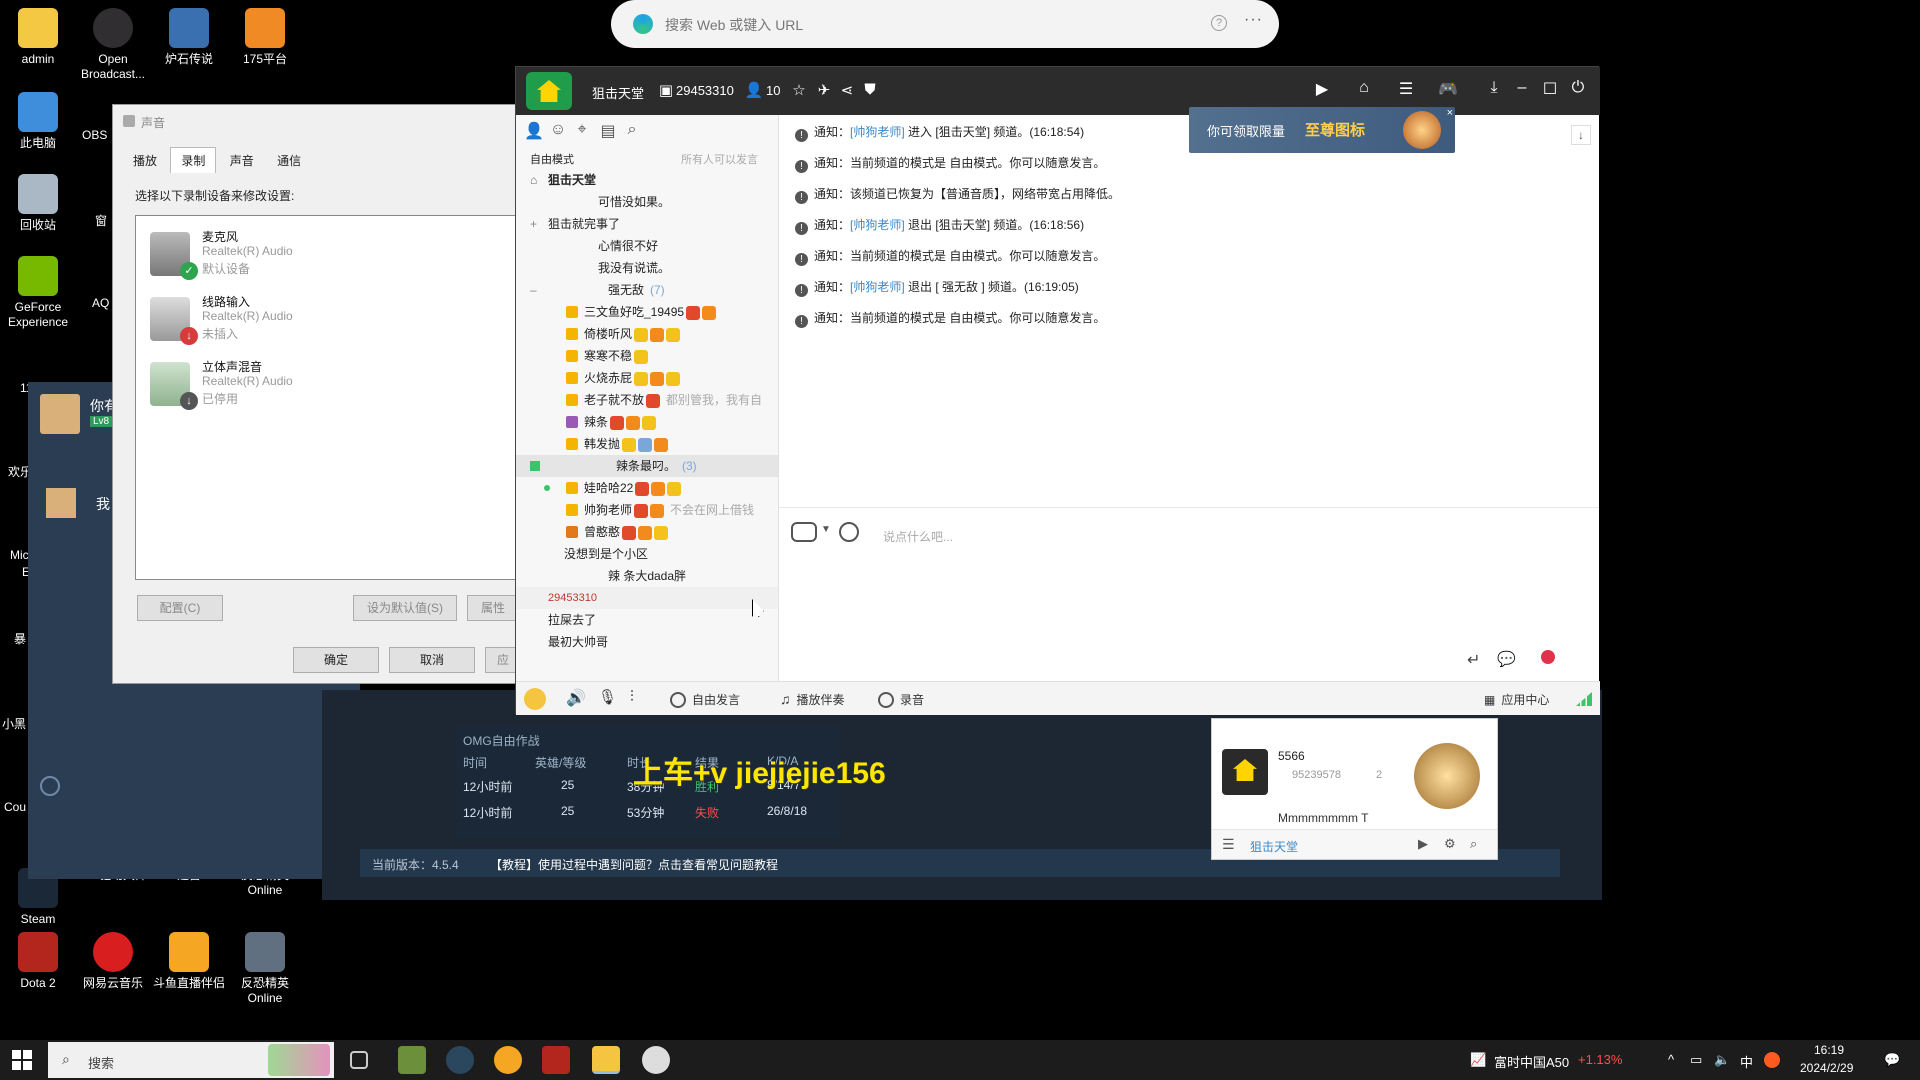 The height and width of the screenshot is (1080, 1920). I want to click on properties-button: 属性, so click(493, 608).